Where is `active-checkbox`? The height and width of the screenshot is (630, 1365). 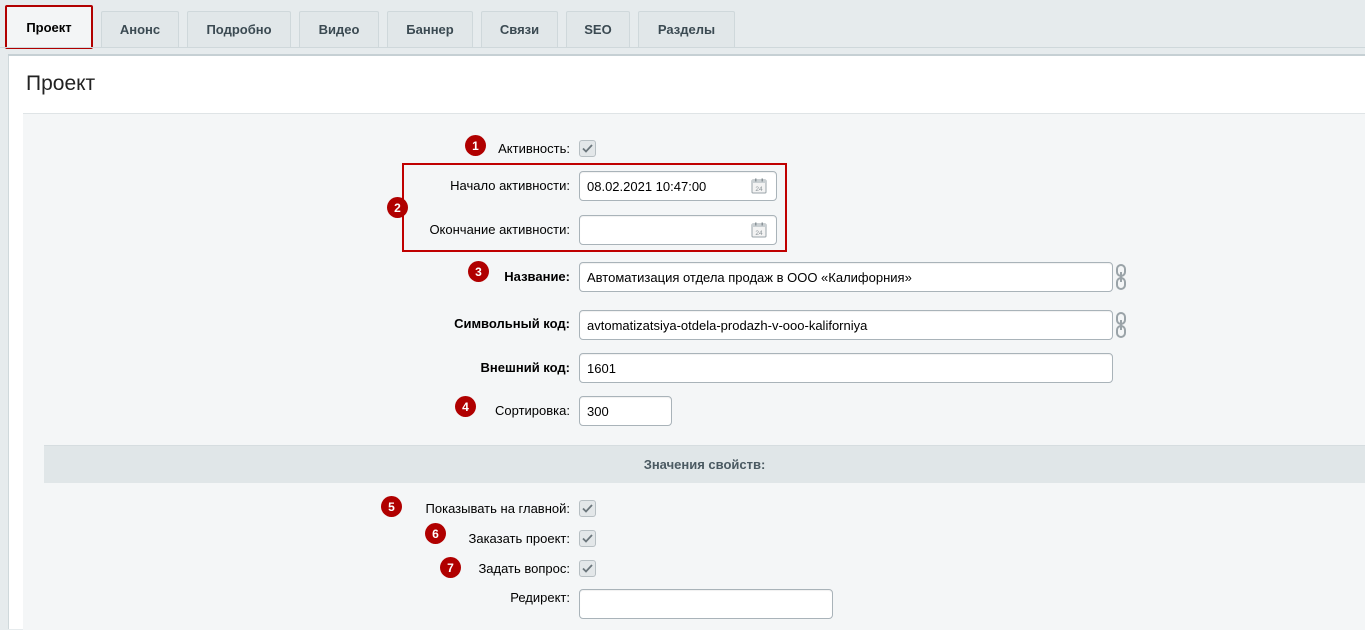
active-checkbox is located at coordinates (587, 148).